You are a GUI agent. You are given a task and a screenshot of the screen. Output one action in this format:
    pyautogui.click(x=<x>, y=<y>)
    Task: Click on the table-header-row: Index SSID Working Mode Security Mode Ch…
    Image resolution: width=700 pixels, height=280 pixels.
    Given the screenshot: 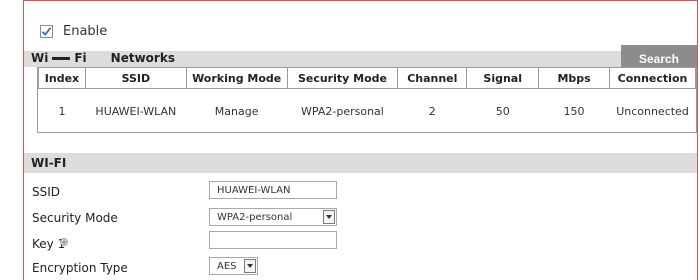 What is the action you would take?
    pyautogui.click(x=367, y=78)
    